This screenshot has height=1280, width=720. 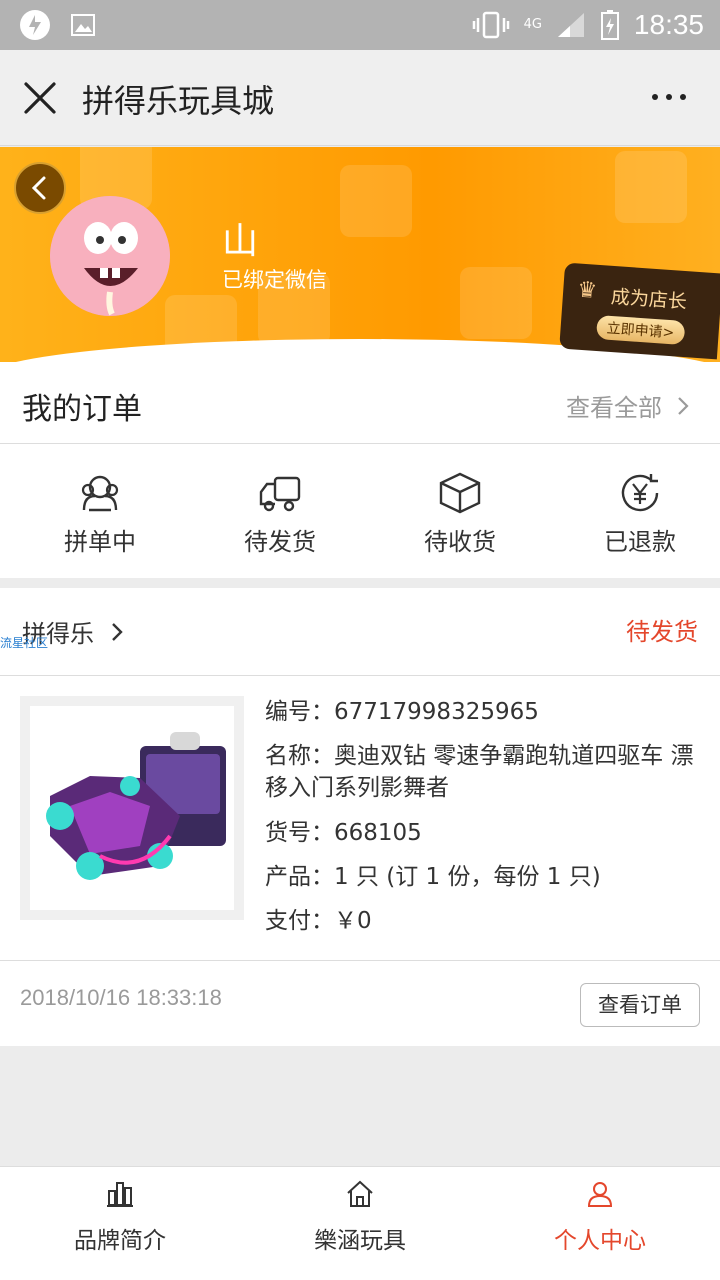 I want to click on order-number: 编号：67717998325965, so click(x=402, y=712).